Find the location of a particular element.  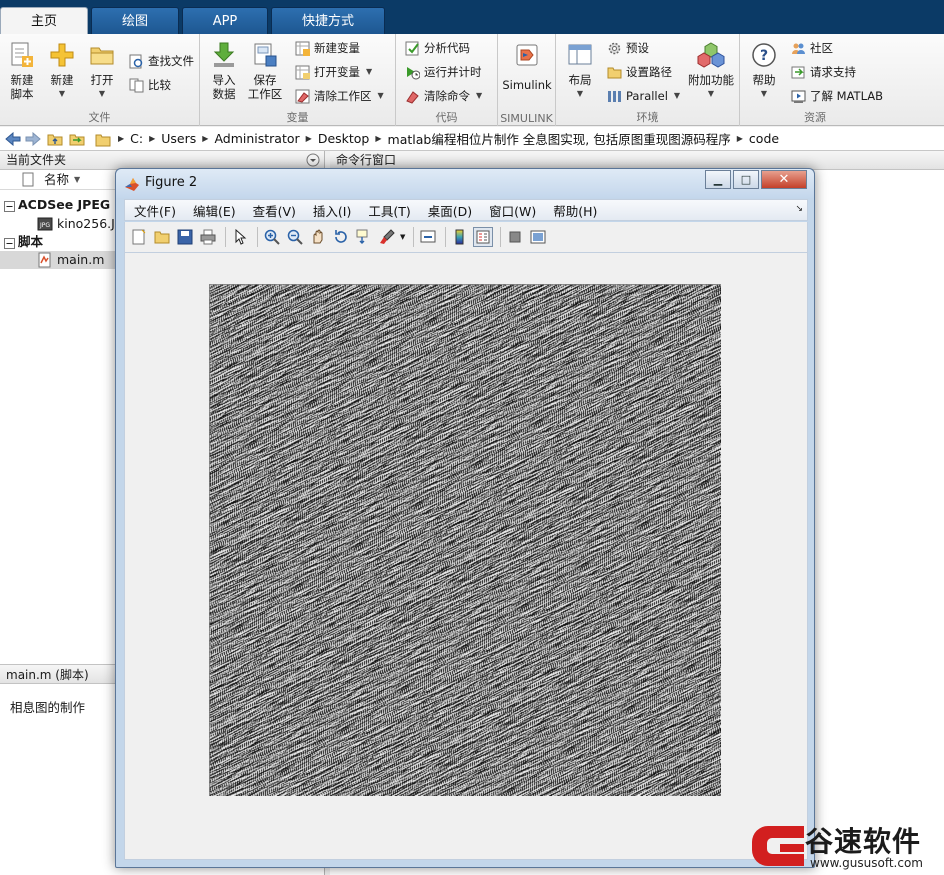

menu-insert: 插入(I) is located at coordinates (332, 210).